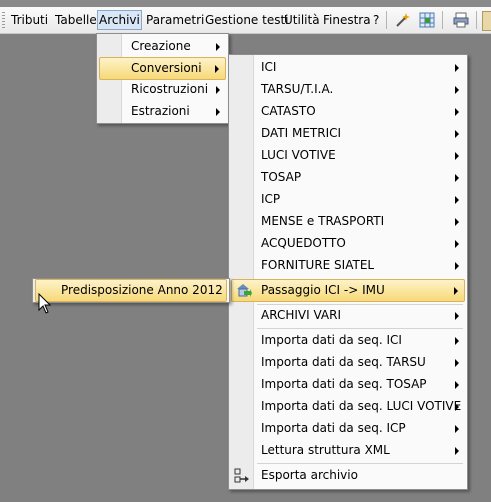 The height and width of the screenshot is (502, 491). I want to click on menu-item-label: Predisposizione Anno 2012, so click(142, 290).